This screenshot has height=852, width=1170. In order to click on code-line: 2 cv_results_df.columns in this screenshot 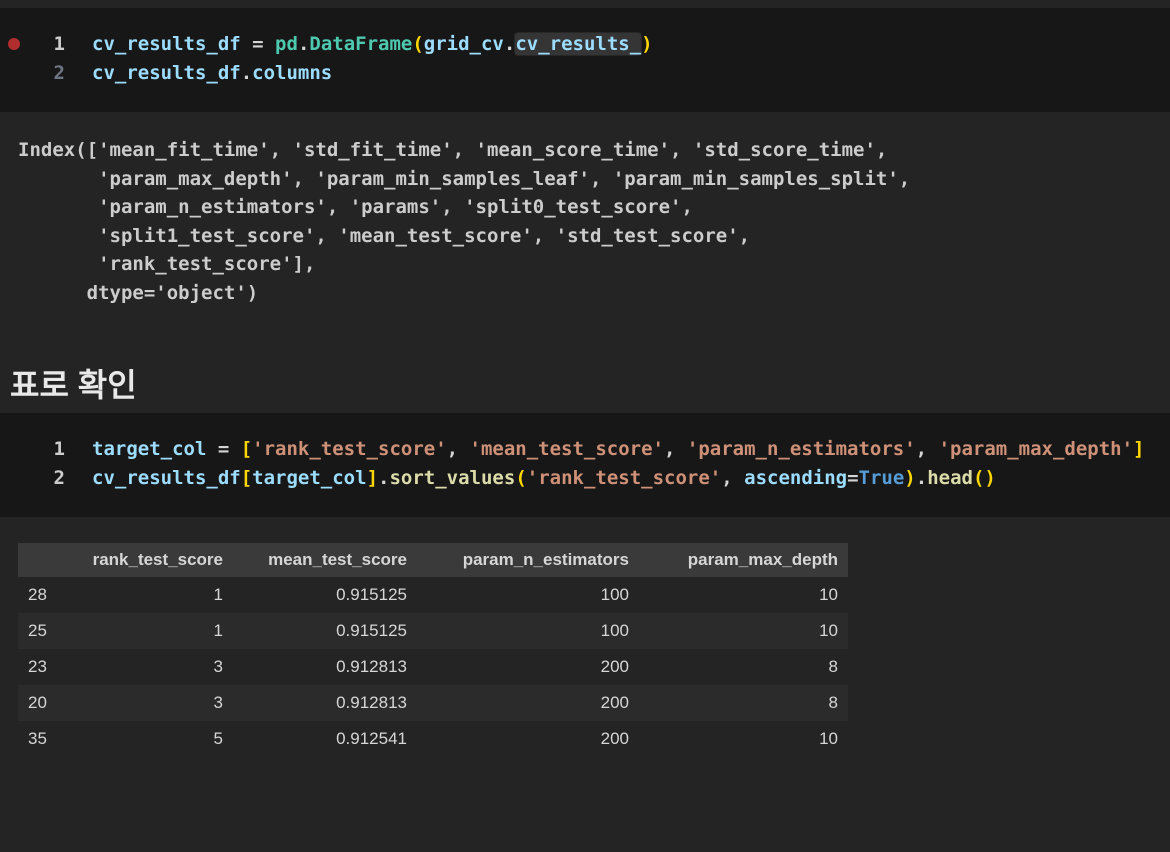, I will do `click(585, 73)`.